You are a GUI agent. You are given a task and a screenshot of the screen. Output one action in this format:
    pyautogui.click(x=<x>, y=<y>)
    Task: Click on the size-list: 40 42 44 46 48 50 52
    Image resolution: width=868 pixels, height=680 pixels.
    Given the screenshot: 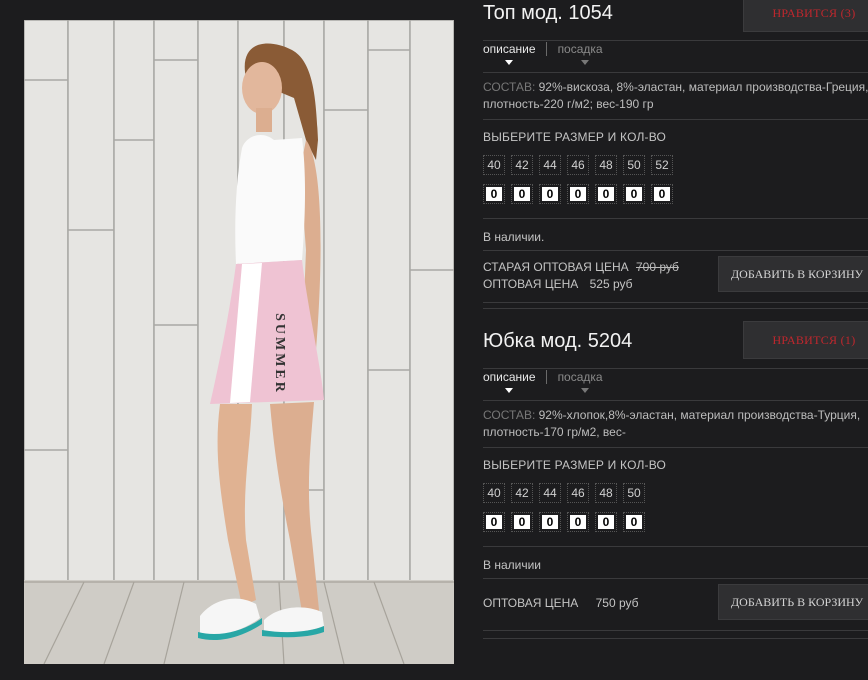 What is the action you would take?
    pyautogui.click(x=581, y=165)
    